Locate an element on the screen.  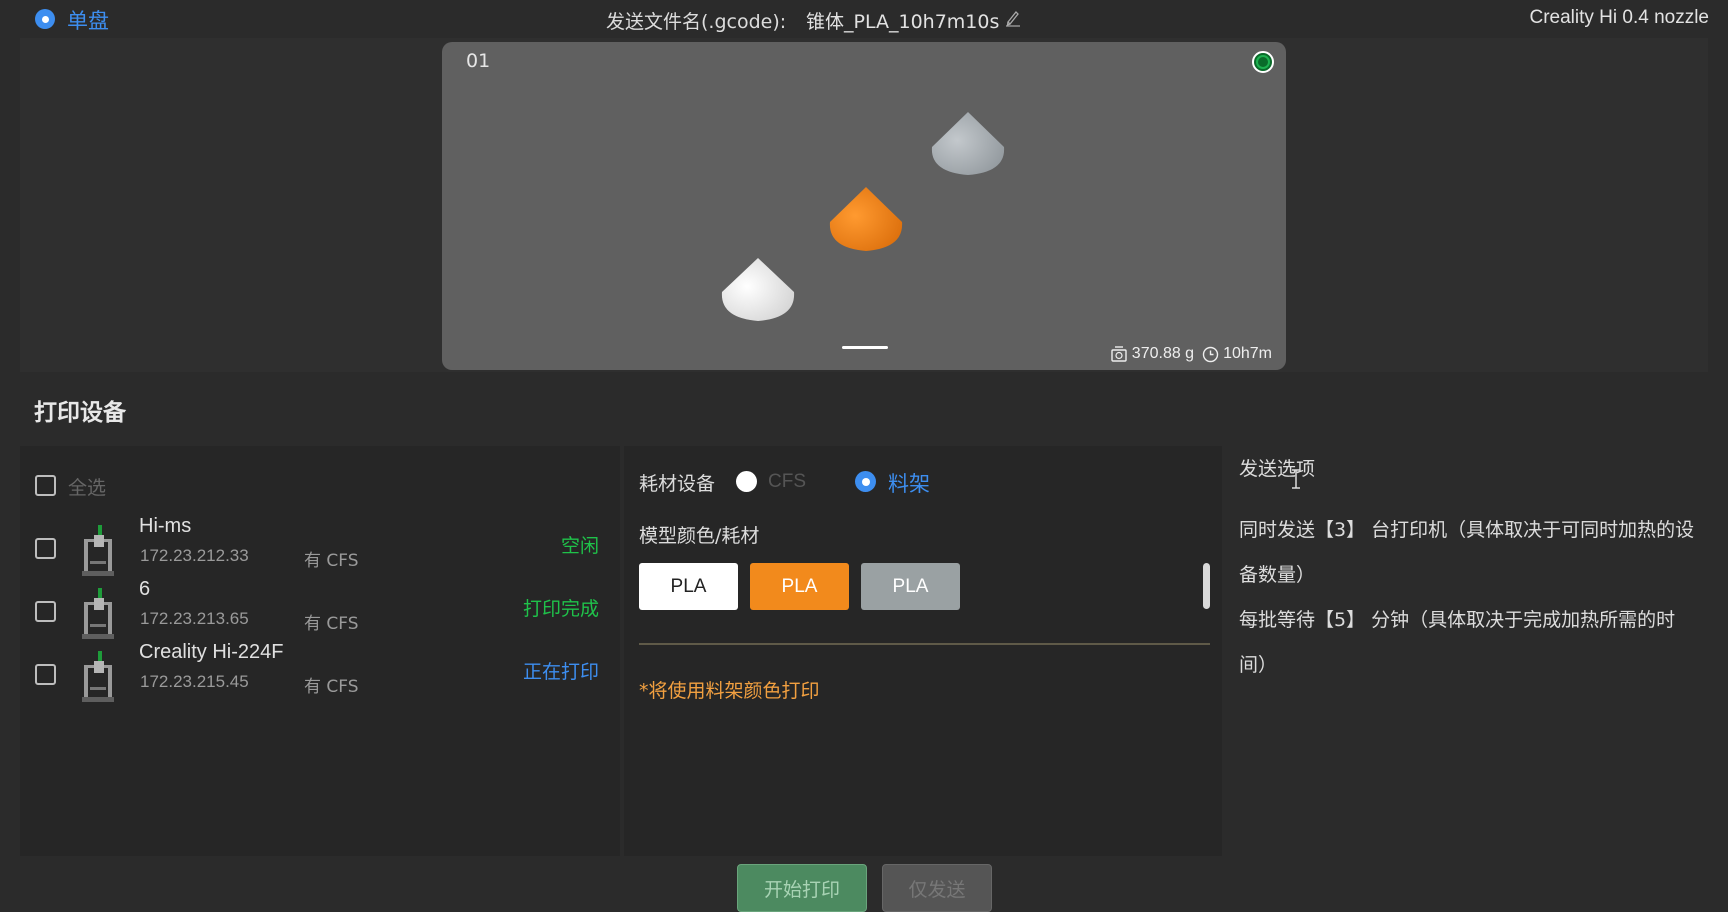
pencil-edit-icon is located at coordinates (1013, 18).